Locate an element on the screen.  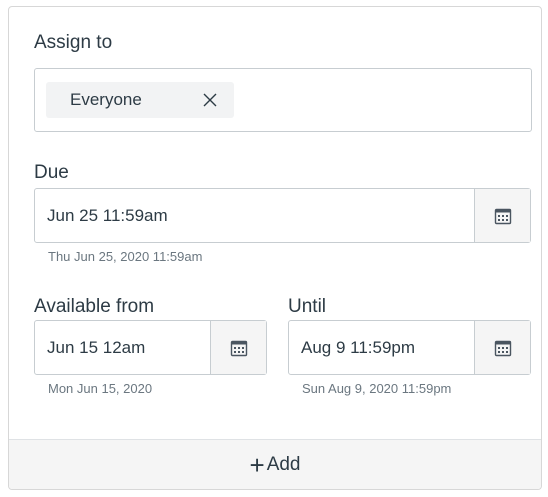
plus-icon: + is located at coordinates (257, 464).